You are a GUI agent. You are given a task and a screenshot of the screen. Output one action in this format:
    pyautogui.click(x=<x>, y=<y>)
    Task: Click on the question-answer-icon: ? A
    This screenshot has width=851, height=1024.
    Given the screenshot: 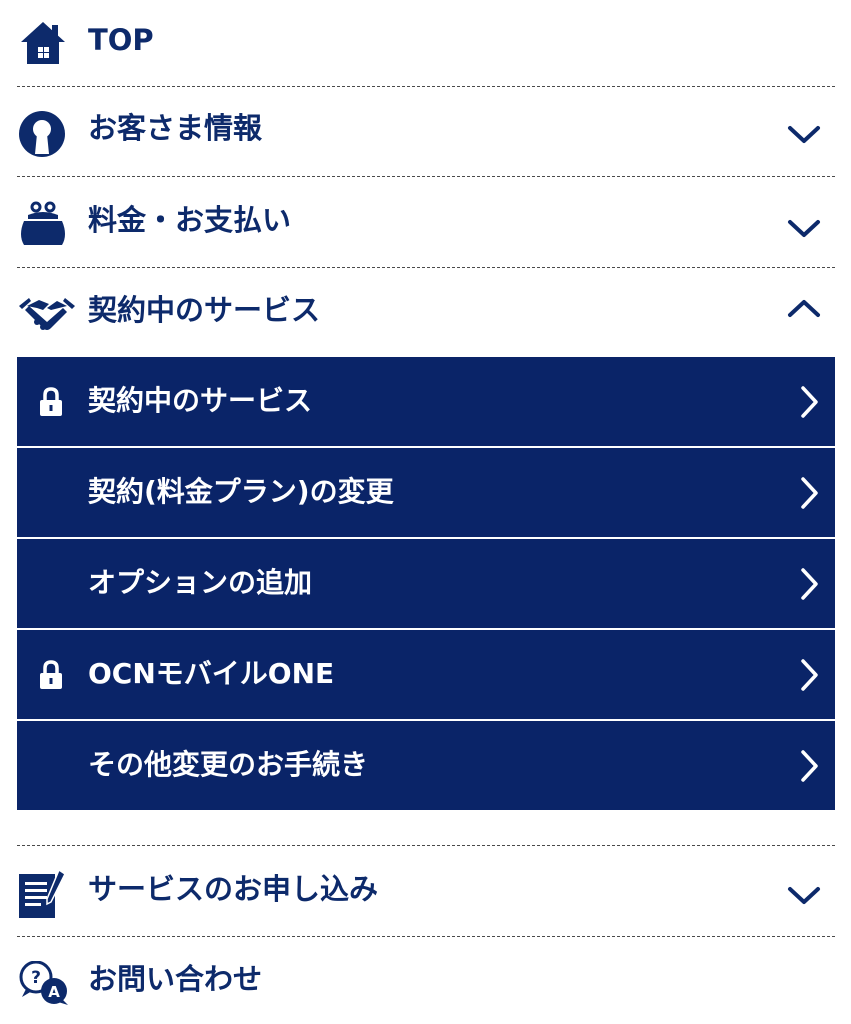 What is the action you would take?
    pyautogui.click(x=43, y=983)
    